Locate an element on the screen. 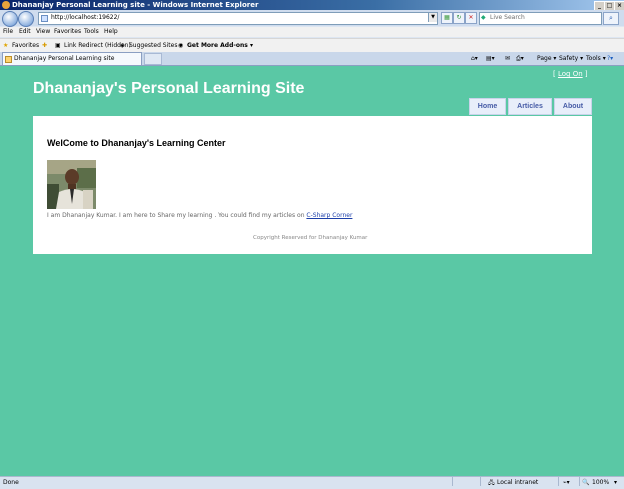 This screenshot has width=624, height=489. tab-active: Dhananjay Personal Learning site is located at coordinates (72, 58).